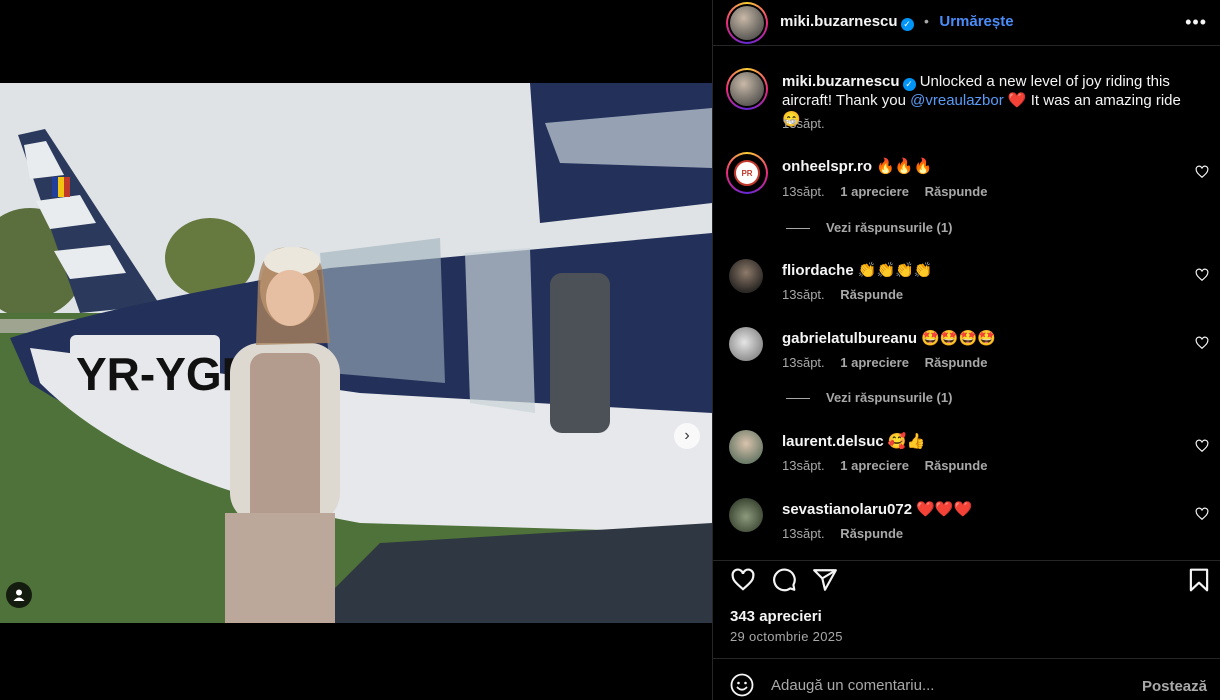 The height and width of the screenshot is (700, 1220). What do you see at coordinates (786, 636) in the screenshot?
I see `post-date: 29 octombrie 2025` at bounding box center [786, 636].